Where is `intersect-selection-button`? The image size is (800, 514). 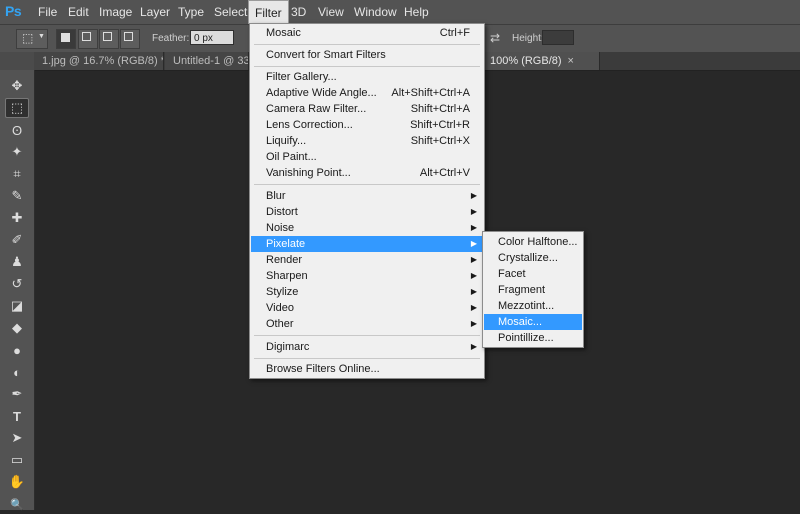
intersect-selection-button is located at coordinates (130, 39).